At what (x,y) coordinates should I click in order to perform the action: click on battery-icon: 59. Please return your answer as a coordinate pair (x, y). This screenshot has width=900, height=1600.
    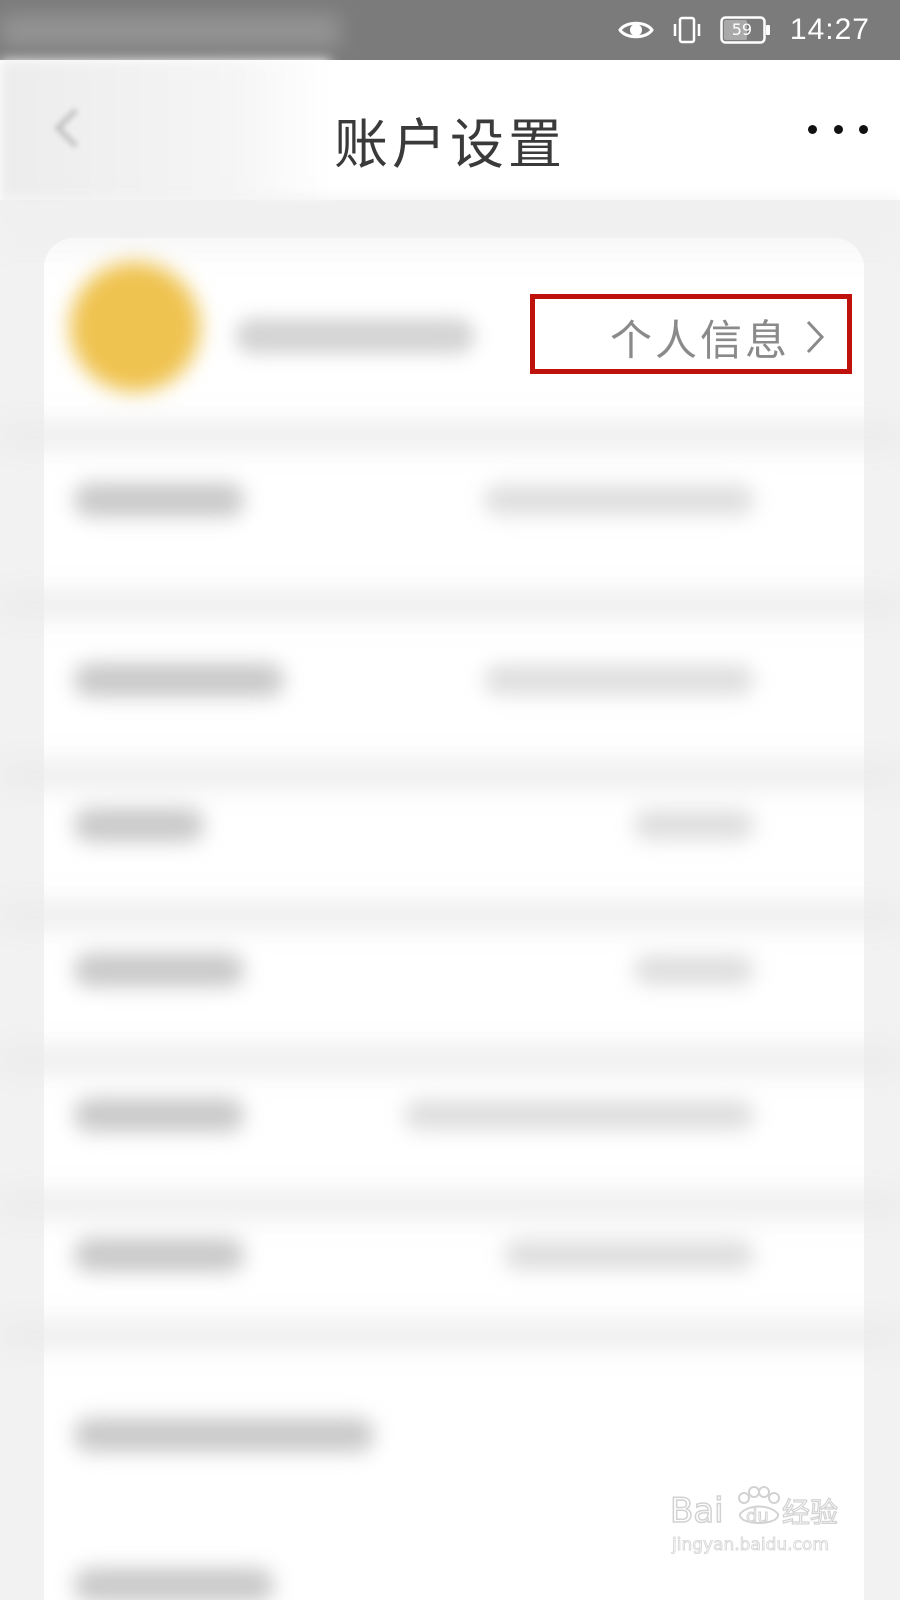
    Looking at the image, I should click on (746, 30).